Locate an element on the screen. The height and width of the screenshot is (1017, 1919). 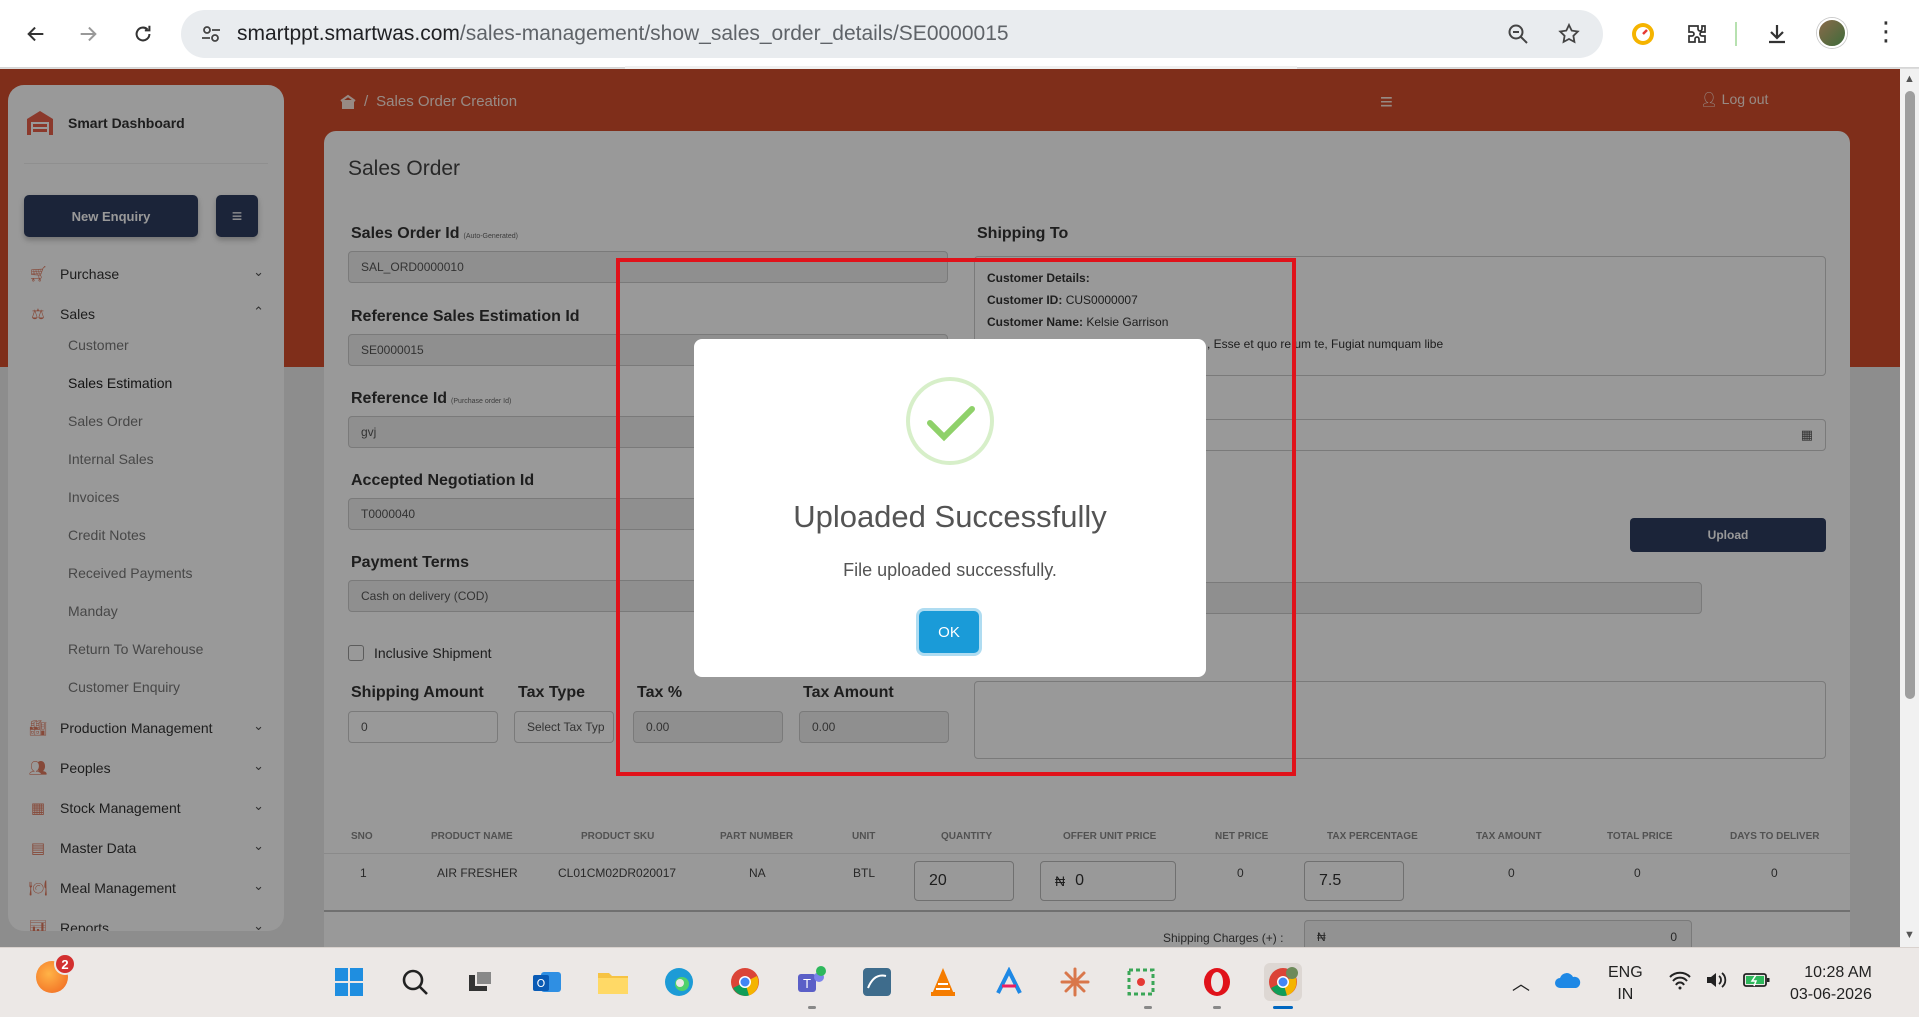
chrome-profile-icon is located at coordinates (1283, 982).